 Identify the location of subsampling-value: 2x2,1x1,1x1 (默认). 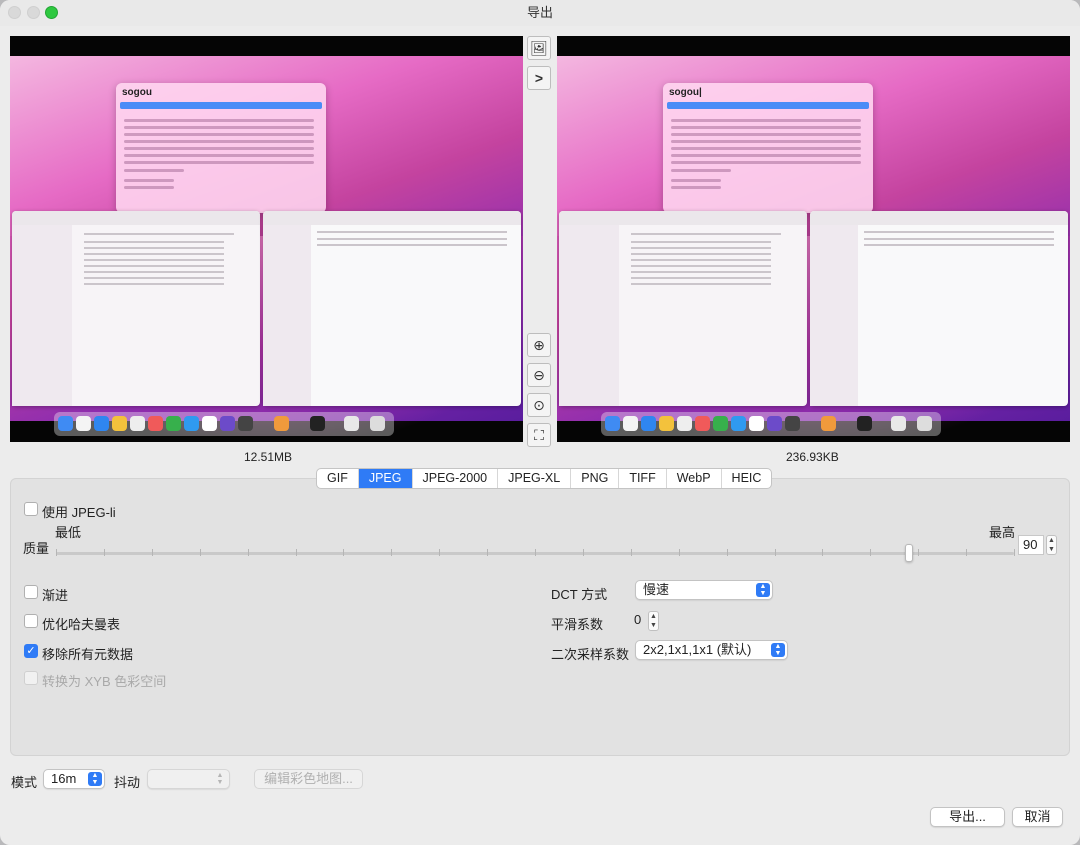
(697, 649).